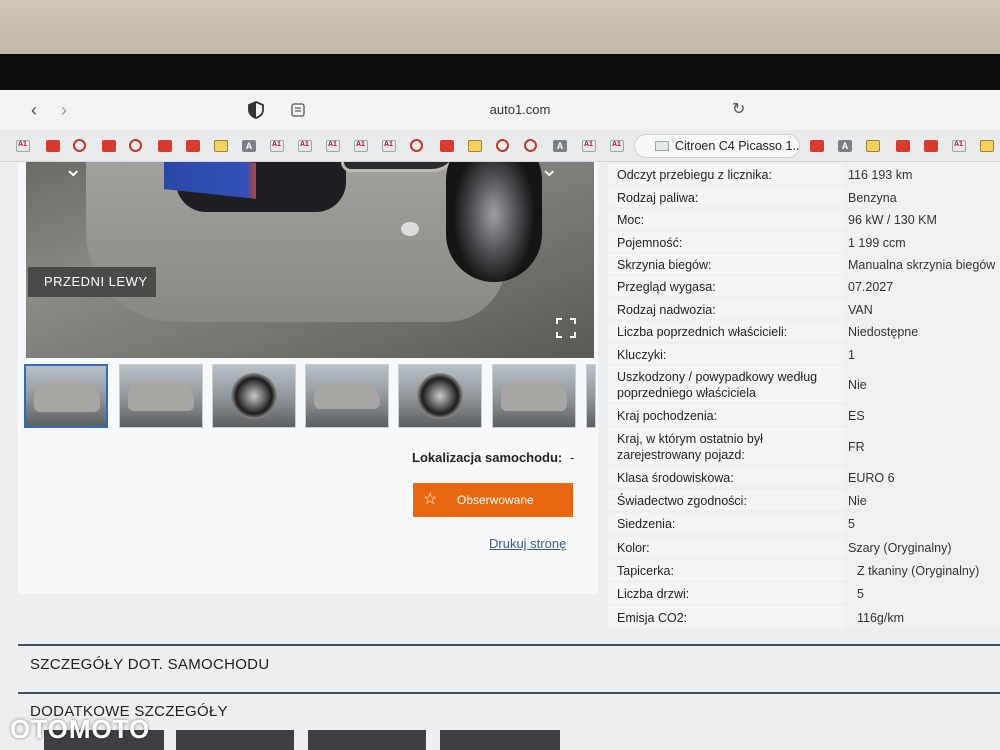 The width and height of the screenshot is (1000, 750). I want to click on bookmarks-bar: A A Citroen C4 Picasso 1... A, so click(500, 146).